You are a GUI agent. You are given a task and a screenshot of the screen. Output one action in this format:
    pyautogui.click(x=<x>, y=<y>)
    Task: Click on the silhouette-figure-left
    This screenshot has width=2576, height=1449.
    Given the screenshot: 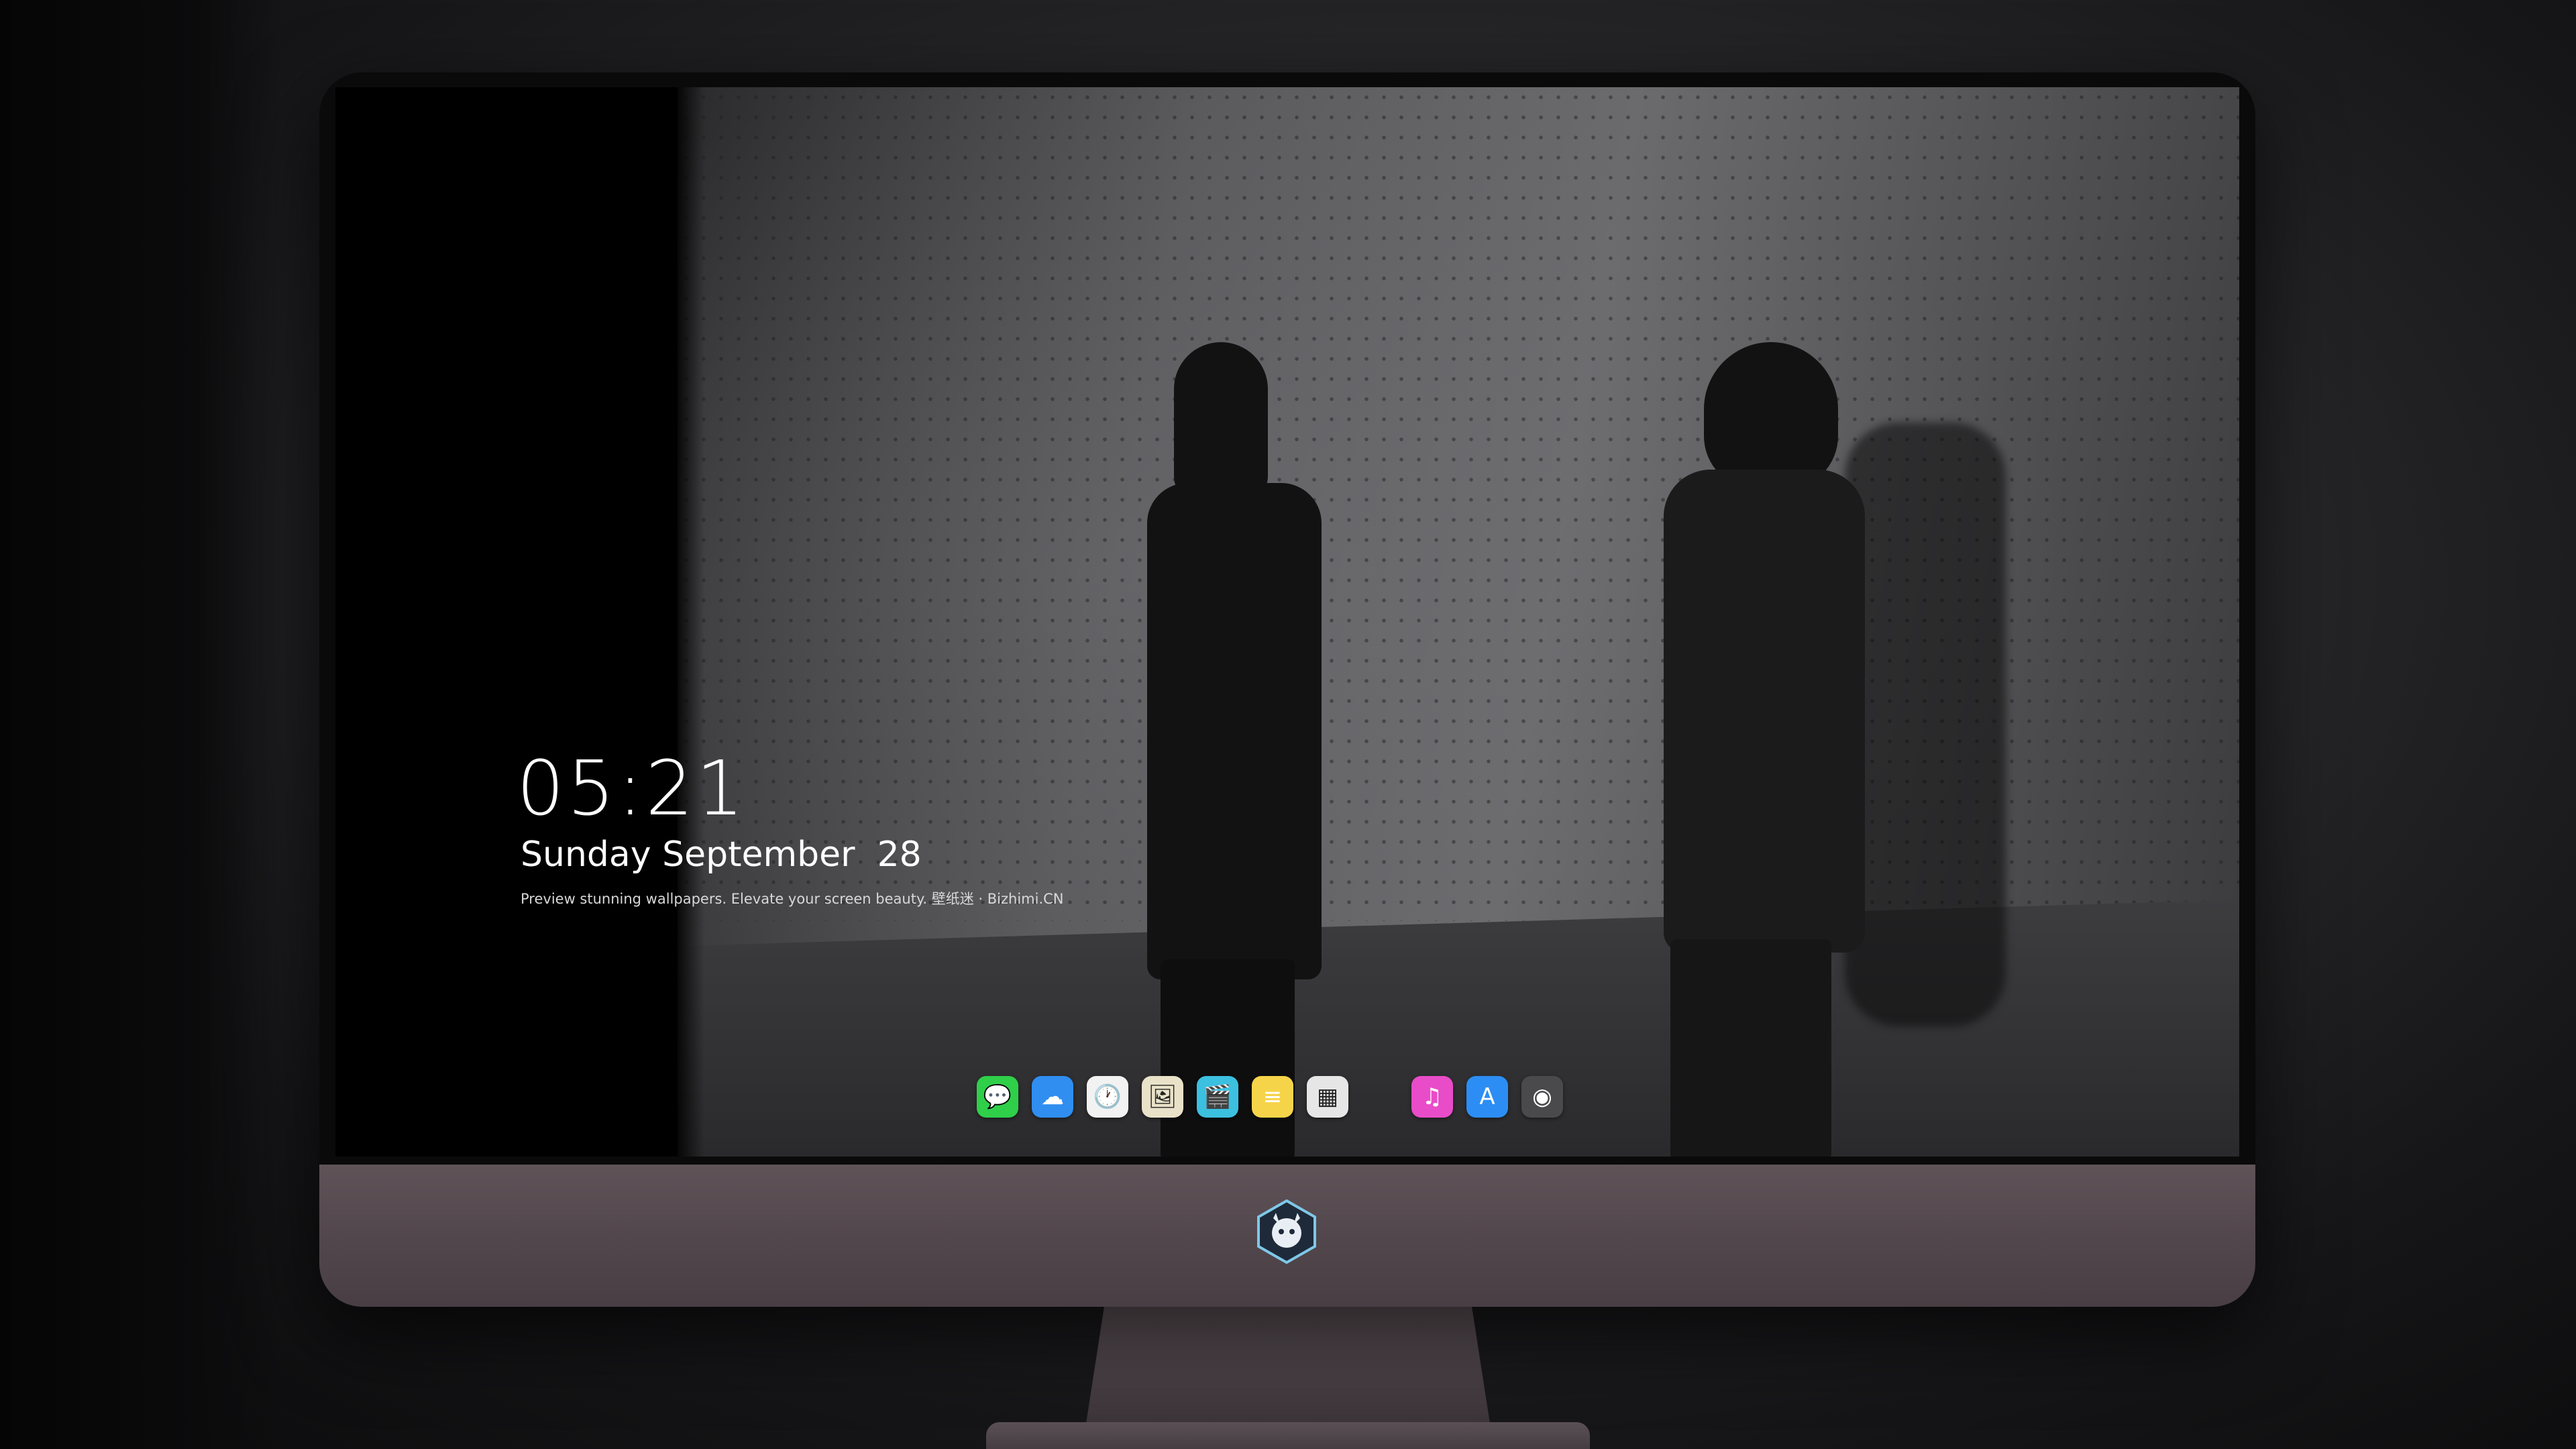 What is the action you would take?
    pyautogui.click(x=1234, y=731)
    